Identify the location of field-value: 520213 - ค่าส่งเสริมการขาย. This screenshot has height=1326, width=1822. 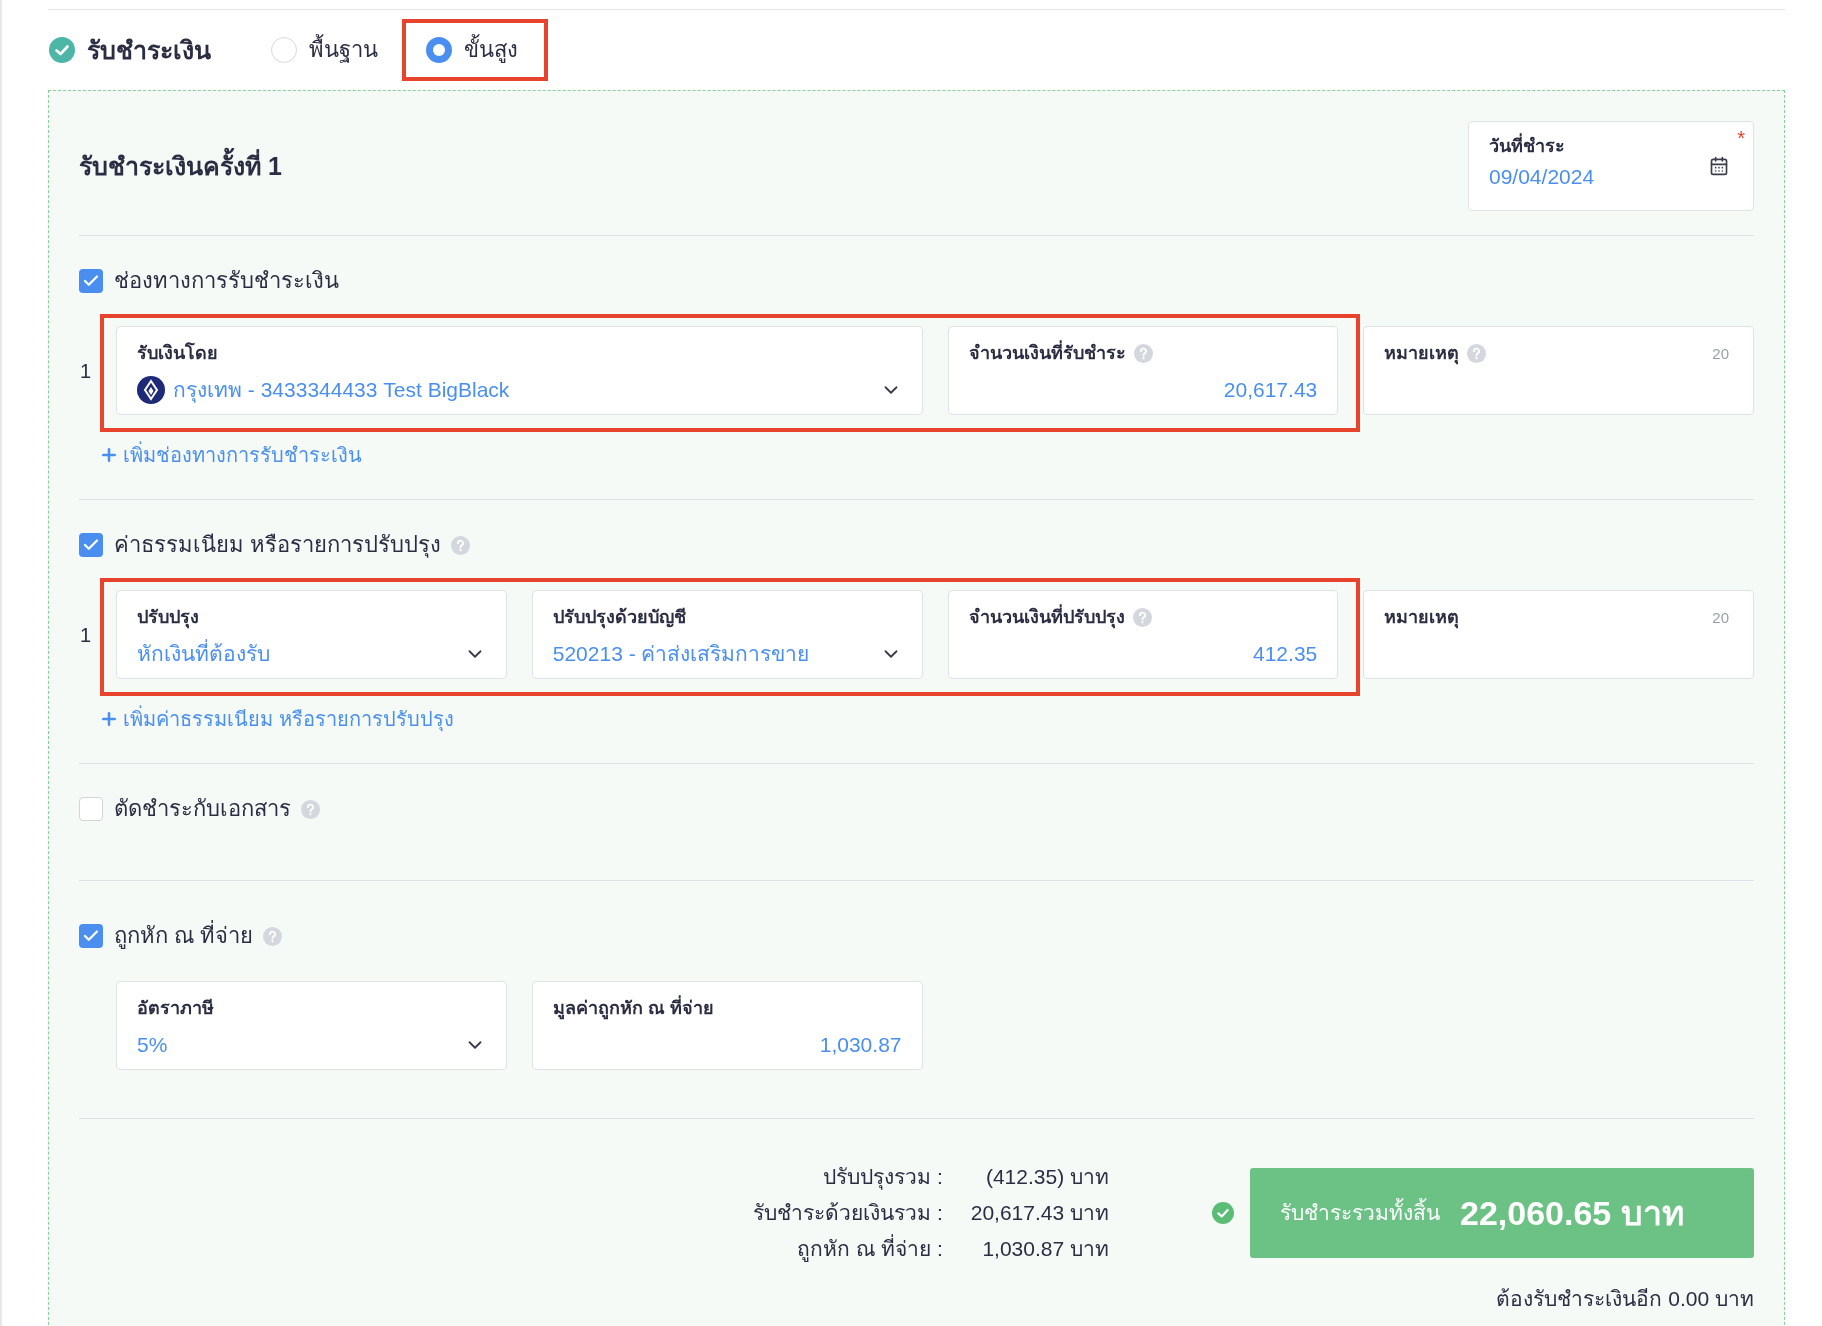
(681, 654).